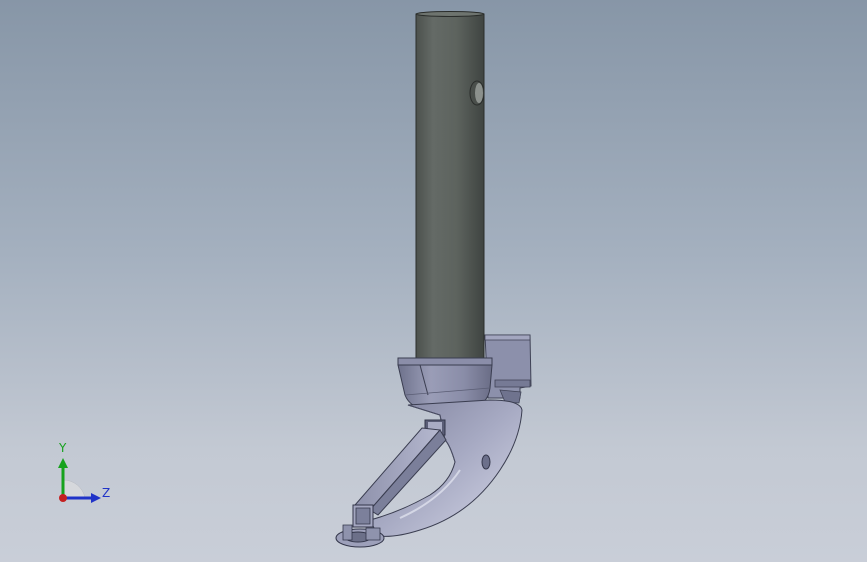 This screenshot has width=867, height=562. I want to click on triad-axes, so click(79, 480).